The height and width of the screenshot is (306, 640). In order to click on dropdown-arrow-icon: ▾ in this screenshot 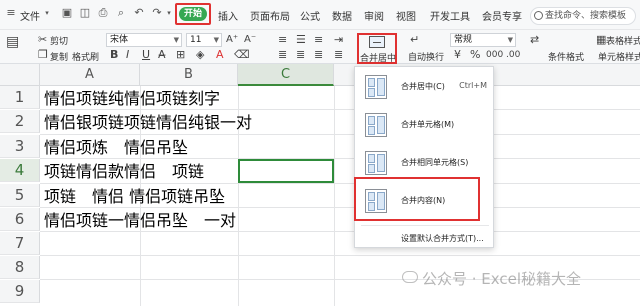, I will do `click(47, 13)`.